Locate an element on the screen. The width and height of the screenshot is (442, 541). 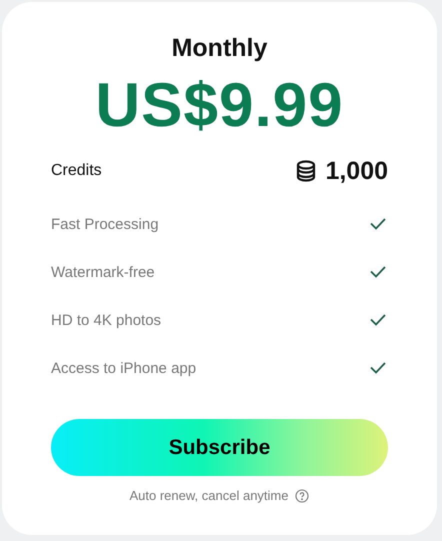
plan-price: US$9.99 is located at coordinates (219, 106).